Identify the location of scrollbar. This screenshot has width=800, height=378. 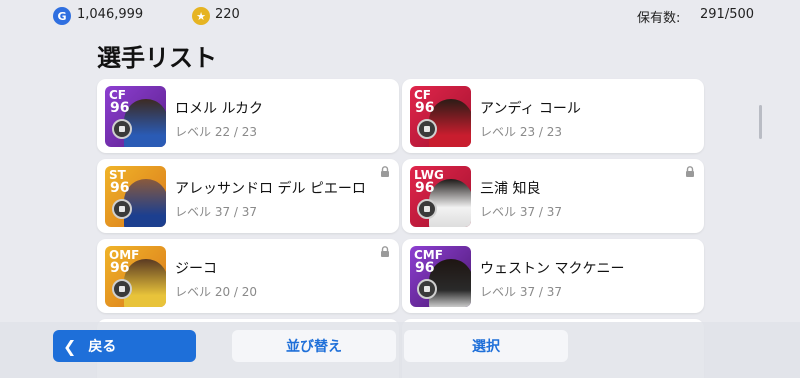
(760, 122).